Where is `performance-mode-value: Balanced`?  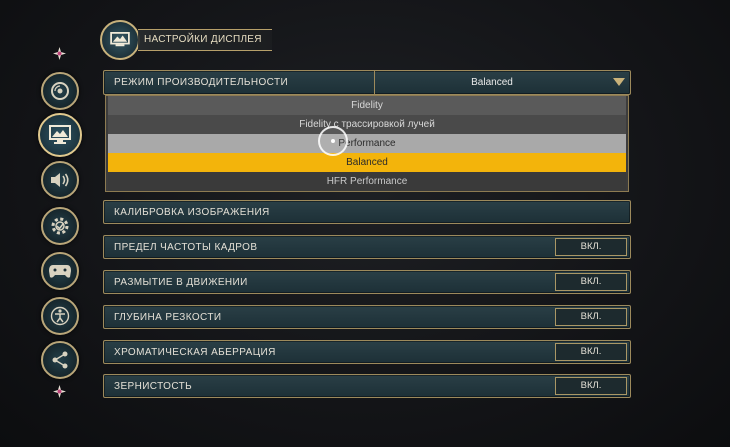
performance-mode-value: Balanced is located at coordinates (492, 82).